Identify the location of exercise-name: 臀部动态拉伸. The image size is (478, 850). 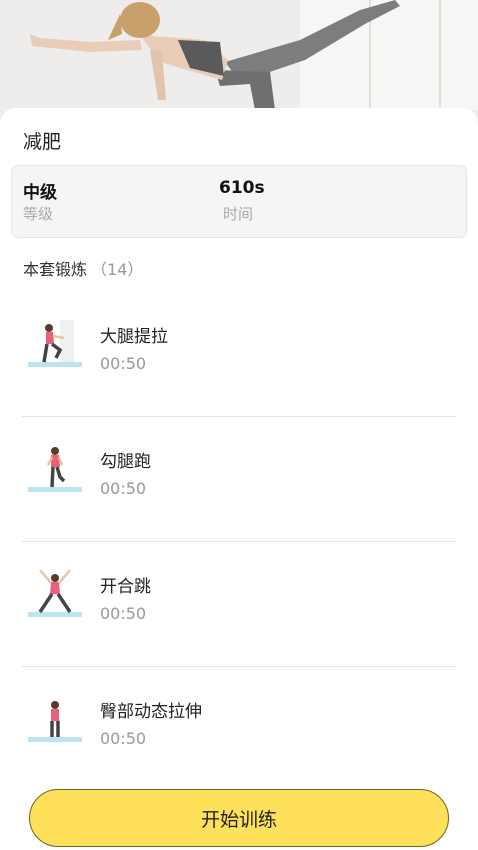
(151, 712).